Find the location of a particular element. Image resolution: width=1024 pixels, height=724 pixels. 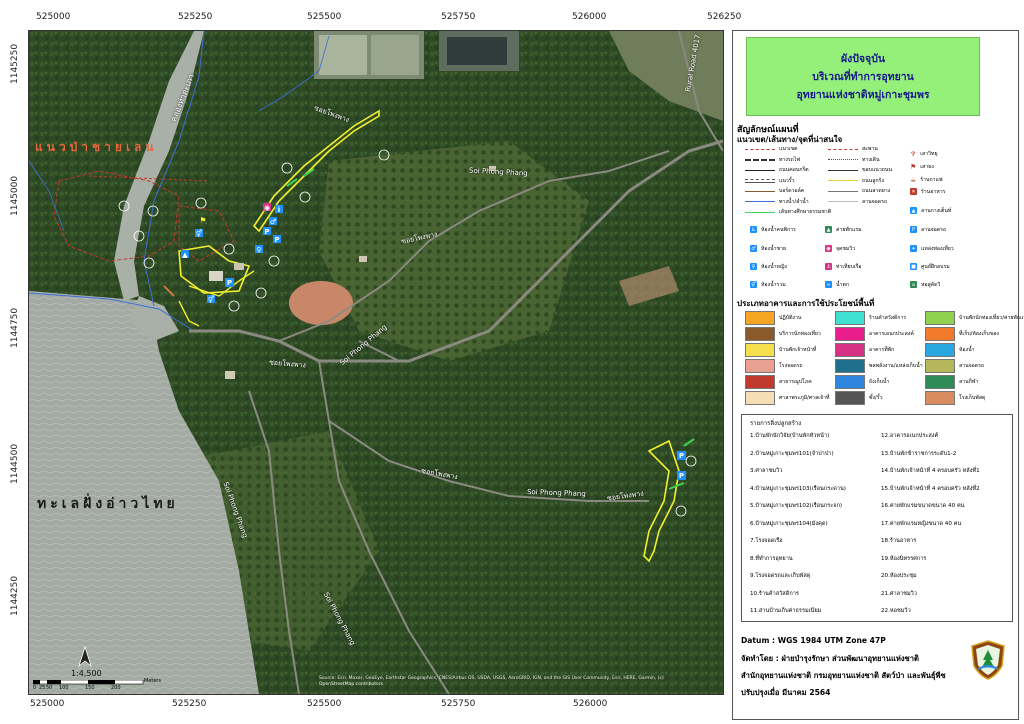

x-tick-label-bottom: 525500 is located at coordinates (324, 704).